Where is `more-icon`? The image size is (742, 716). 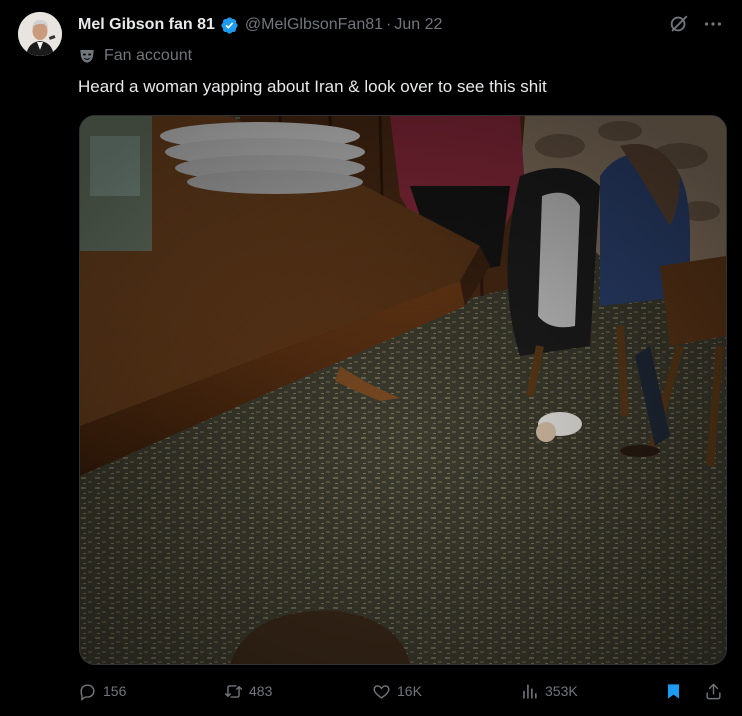 more-icon is located at coordinates (713, 24).